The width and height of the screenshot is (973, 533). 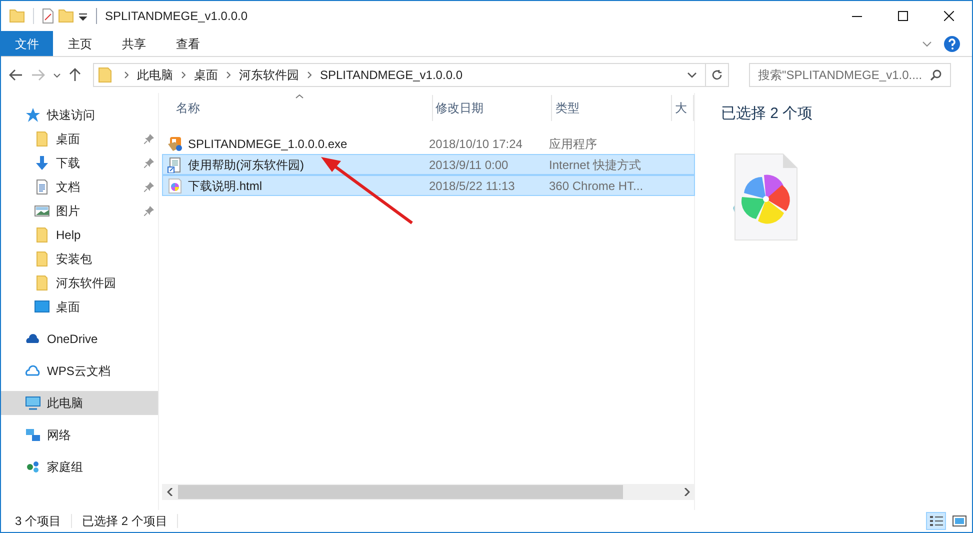 I want to click on nav-item: 此电脑, so click(x=79, y=403).